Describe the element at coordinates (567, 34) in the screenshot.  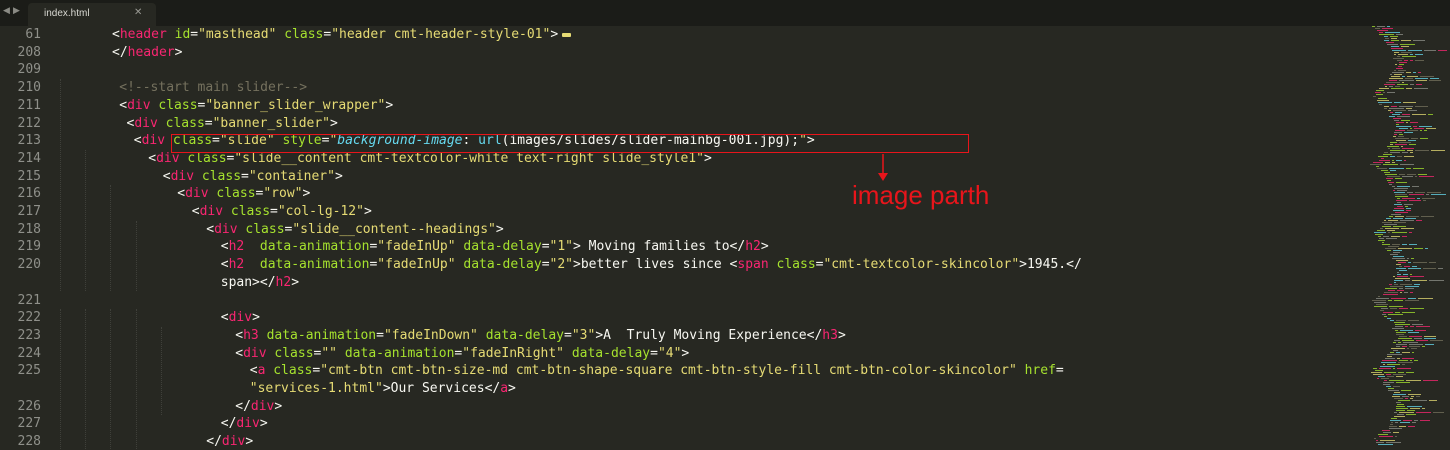
I see `fold-marker-icon` at that location.